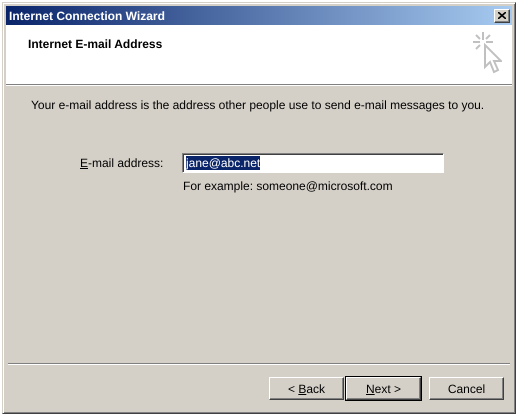 This screenshot has height=420, width=520. Describe the element at coordinates (306, 388) in the screenshot. I see `wizard-button: < Back` at that location.